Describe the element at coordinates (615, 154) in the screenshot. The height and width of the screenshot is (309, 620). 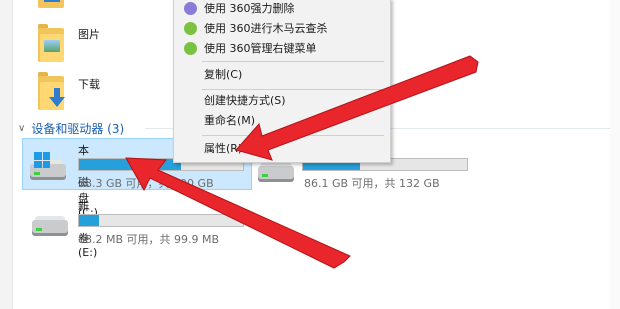
I see `vertical-scrollbar` at that location.